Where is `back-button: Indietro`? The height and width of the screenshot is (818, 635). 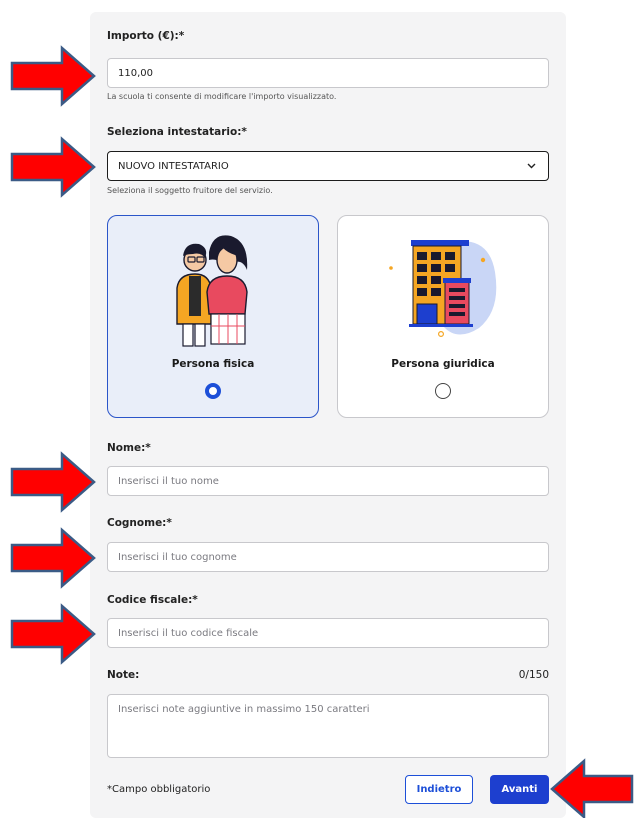 back-button: Indietro is located at coordinates (439, 789).